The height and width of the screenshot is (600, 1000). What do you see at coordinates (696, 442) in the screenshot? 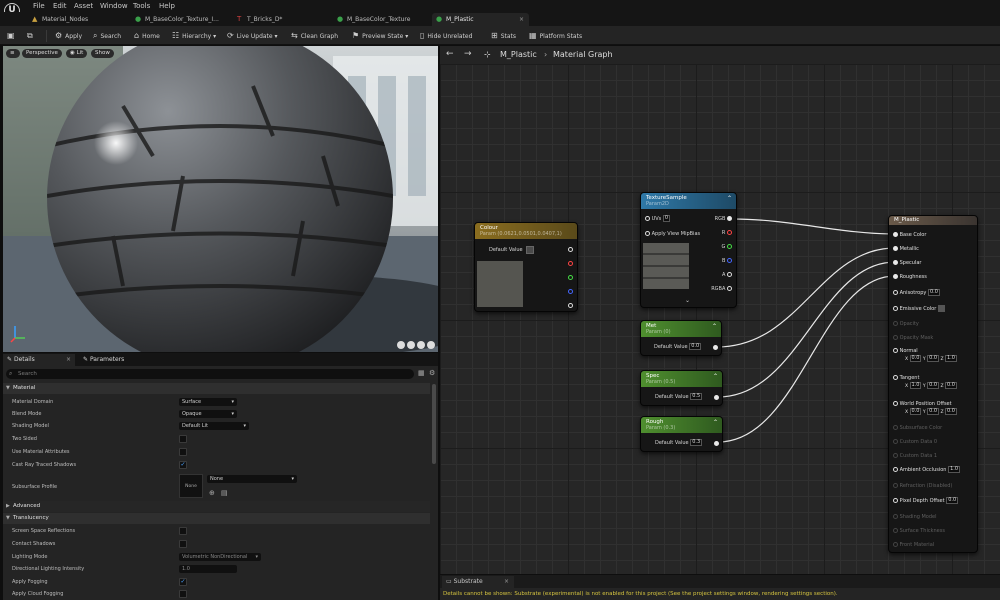
I see `default-value-field: 0.3` at bounding box center [696, 442].